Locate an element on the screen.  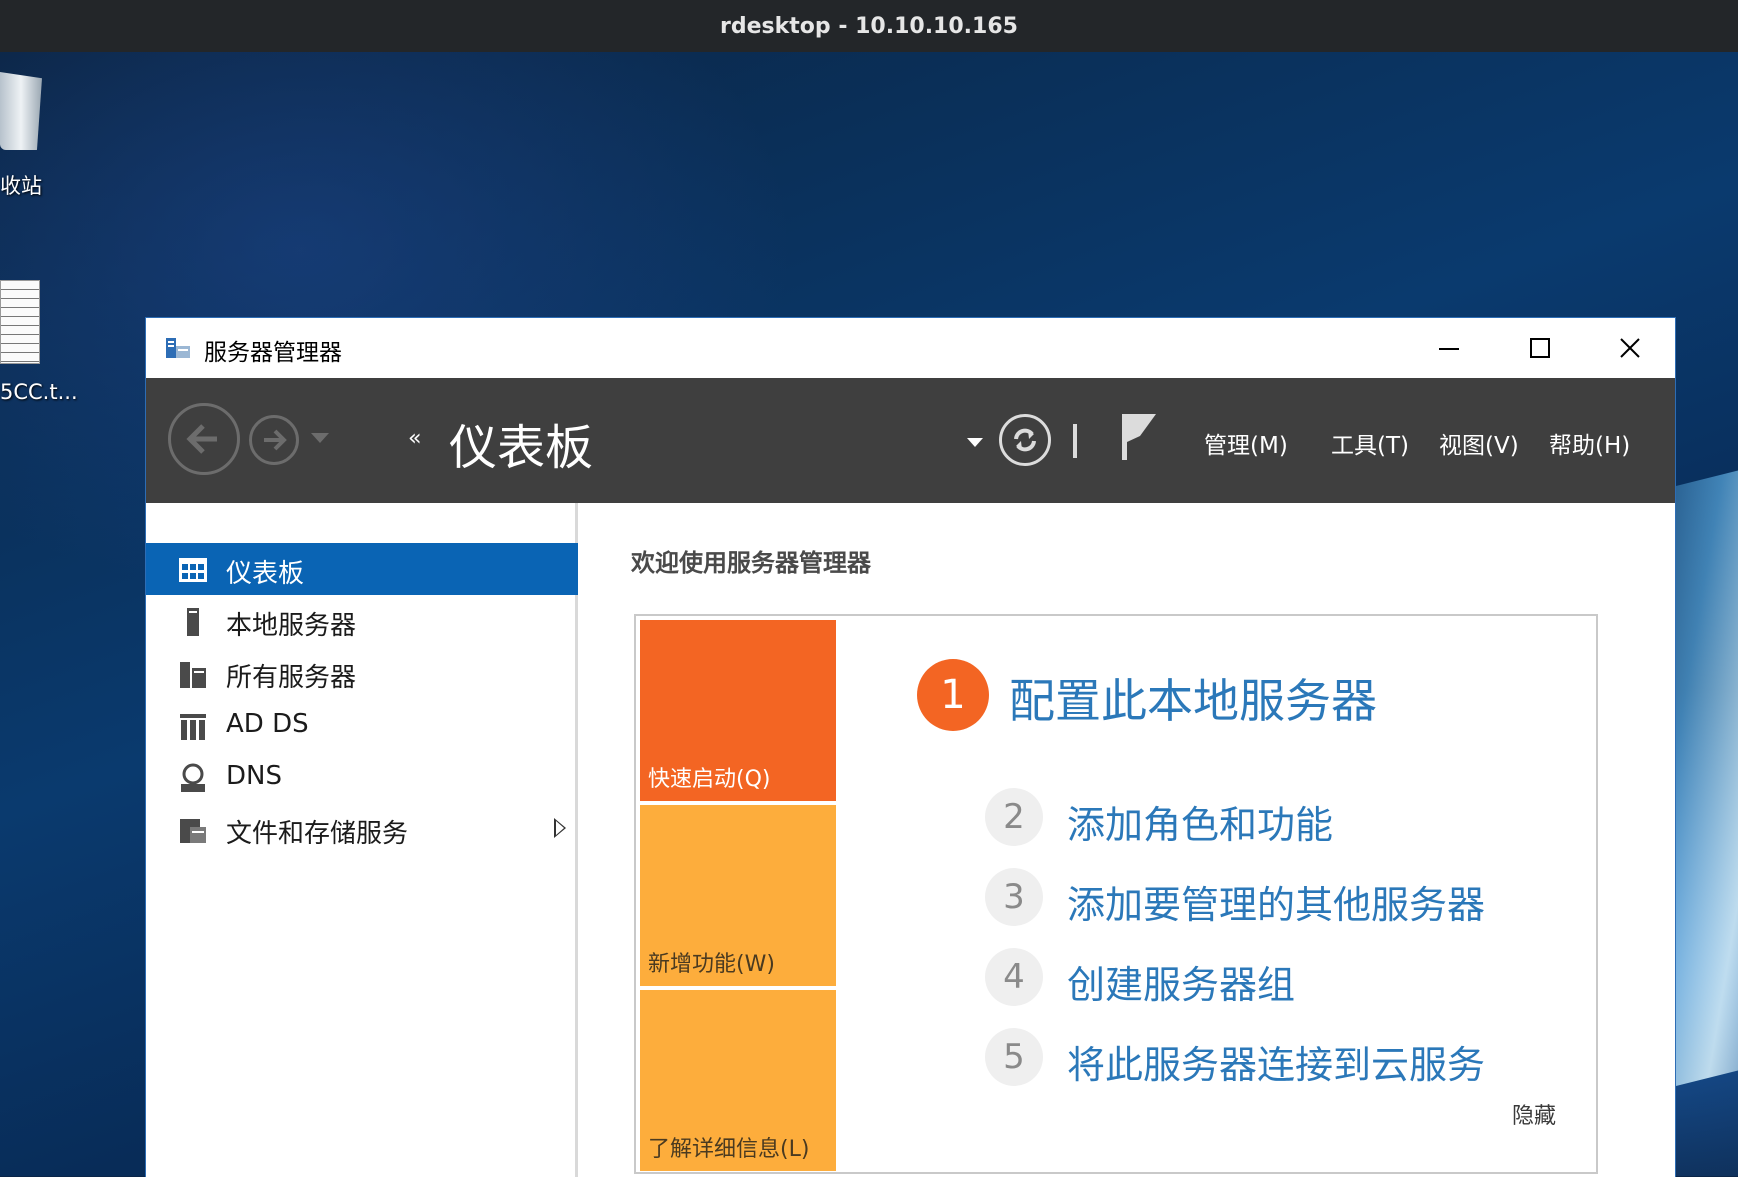
step-number-badge: 5 is located at coordinates (1014, 1057).